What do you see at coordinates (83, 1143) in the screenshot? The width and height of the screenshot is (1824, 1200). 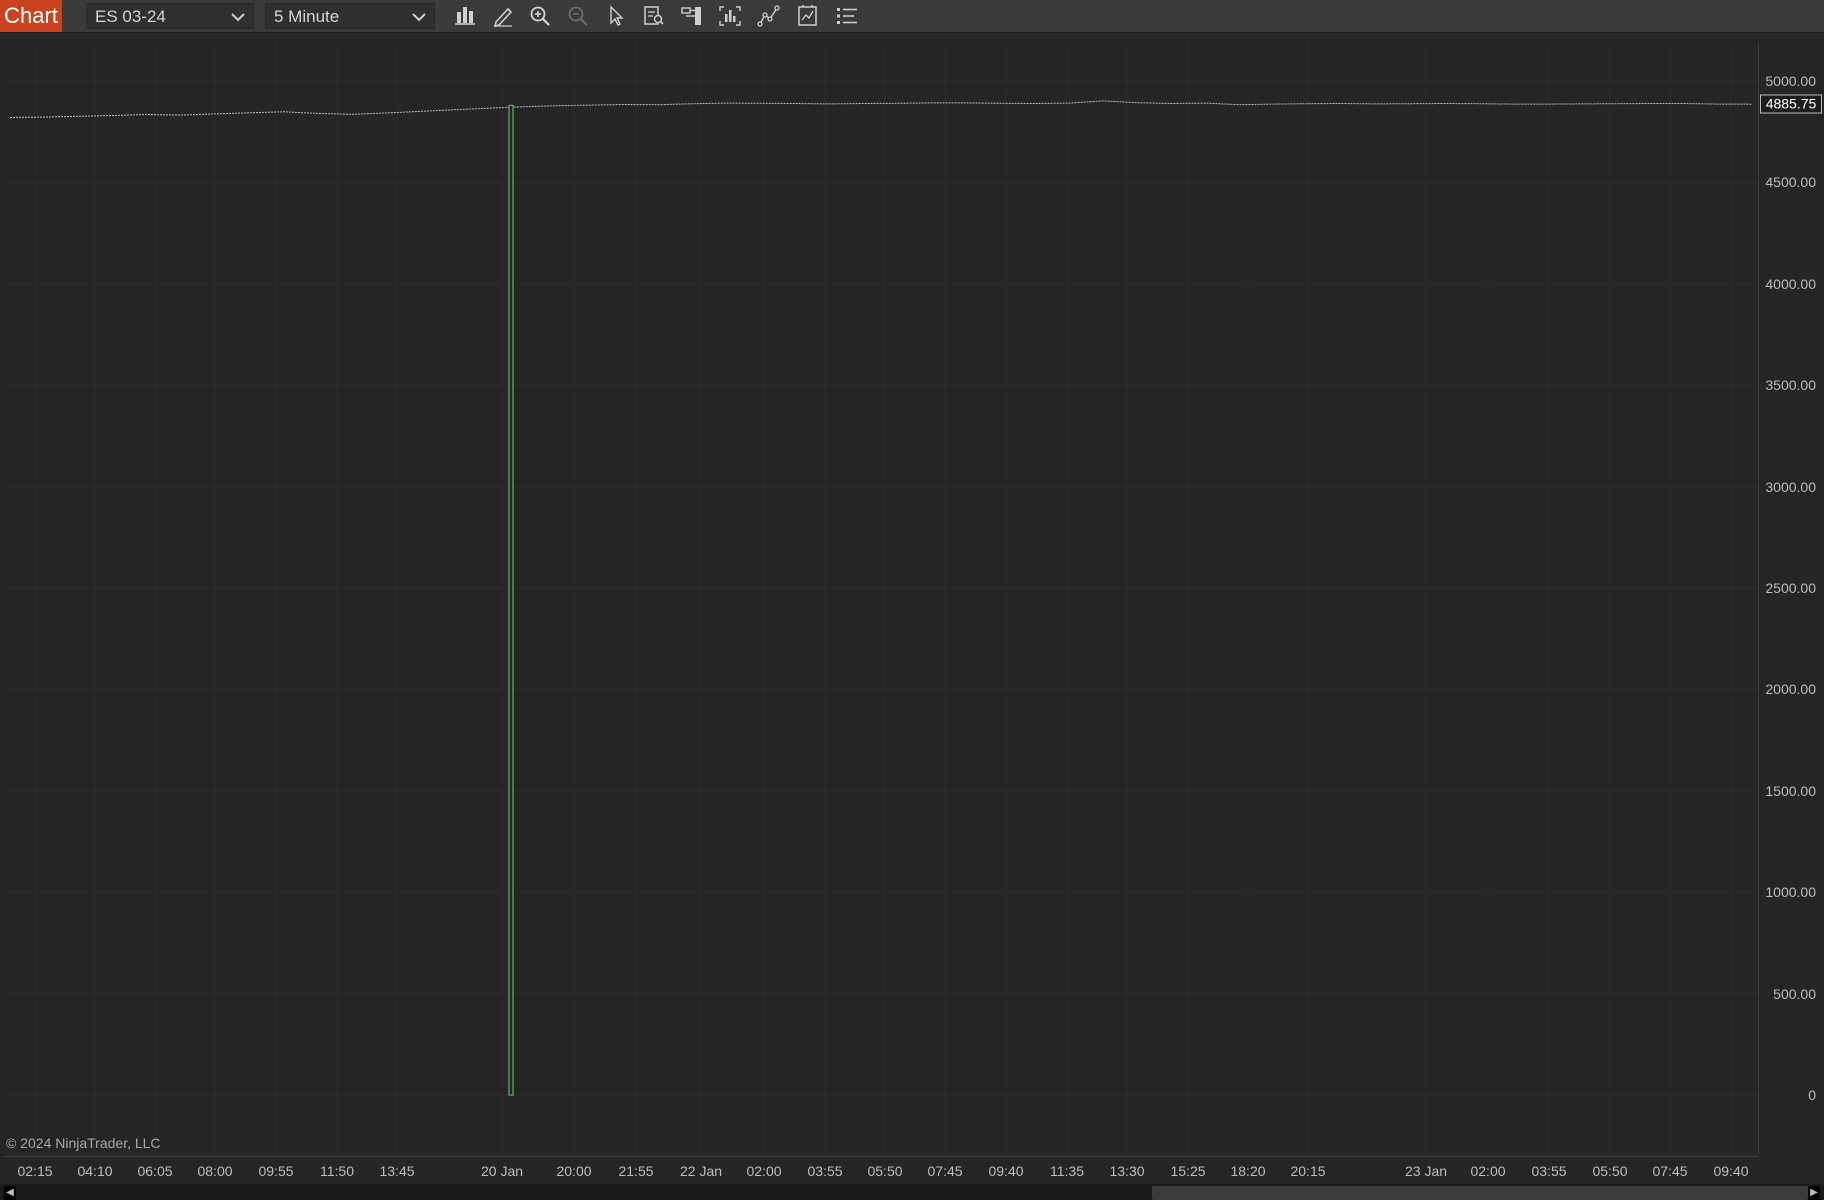 I see `copyright-notice: © 2024 NinjaTrader, LLC` at bounding box center [83, 1143].